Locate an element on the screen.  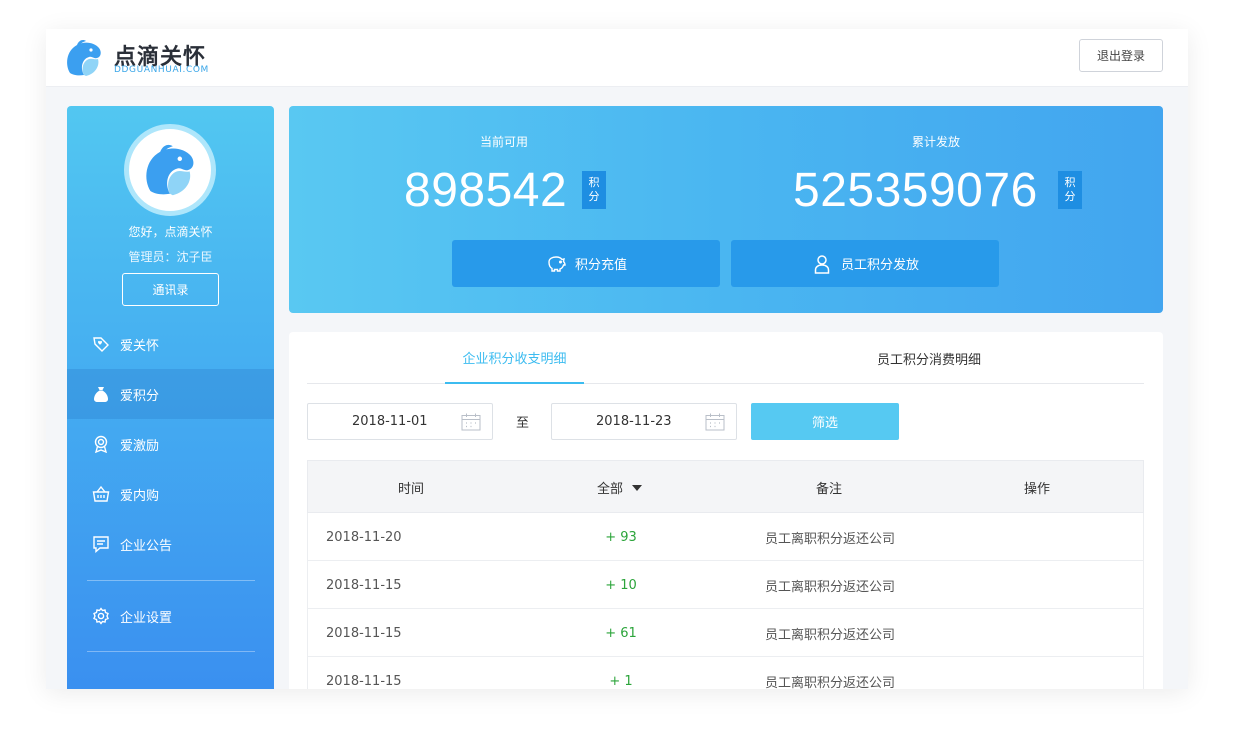
sidebar-item-label: 爱积分 is located at coordinates (140, 396).